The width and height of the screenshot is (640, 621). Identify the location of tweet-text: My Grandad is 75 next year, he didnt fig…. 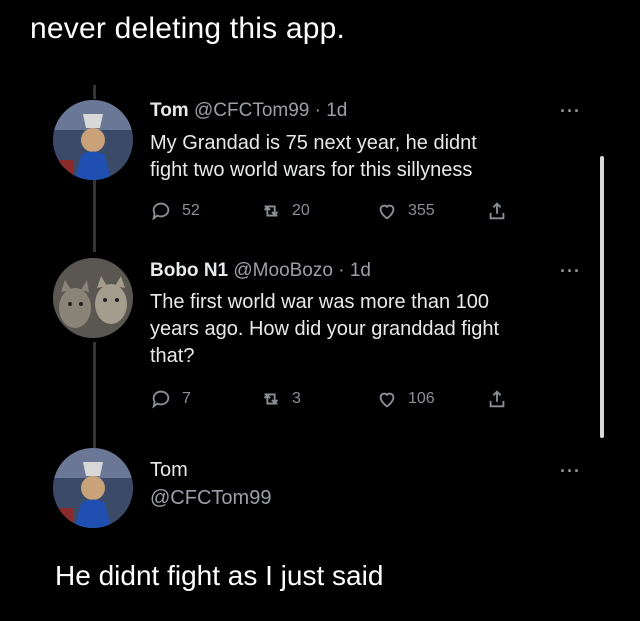
(360, 157).